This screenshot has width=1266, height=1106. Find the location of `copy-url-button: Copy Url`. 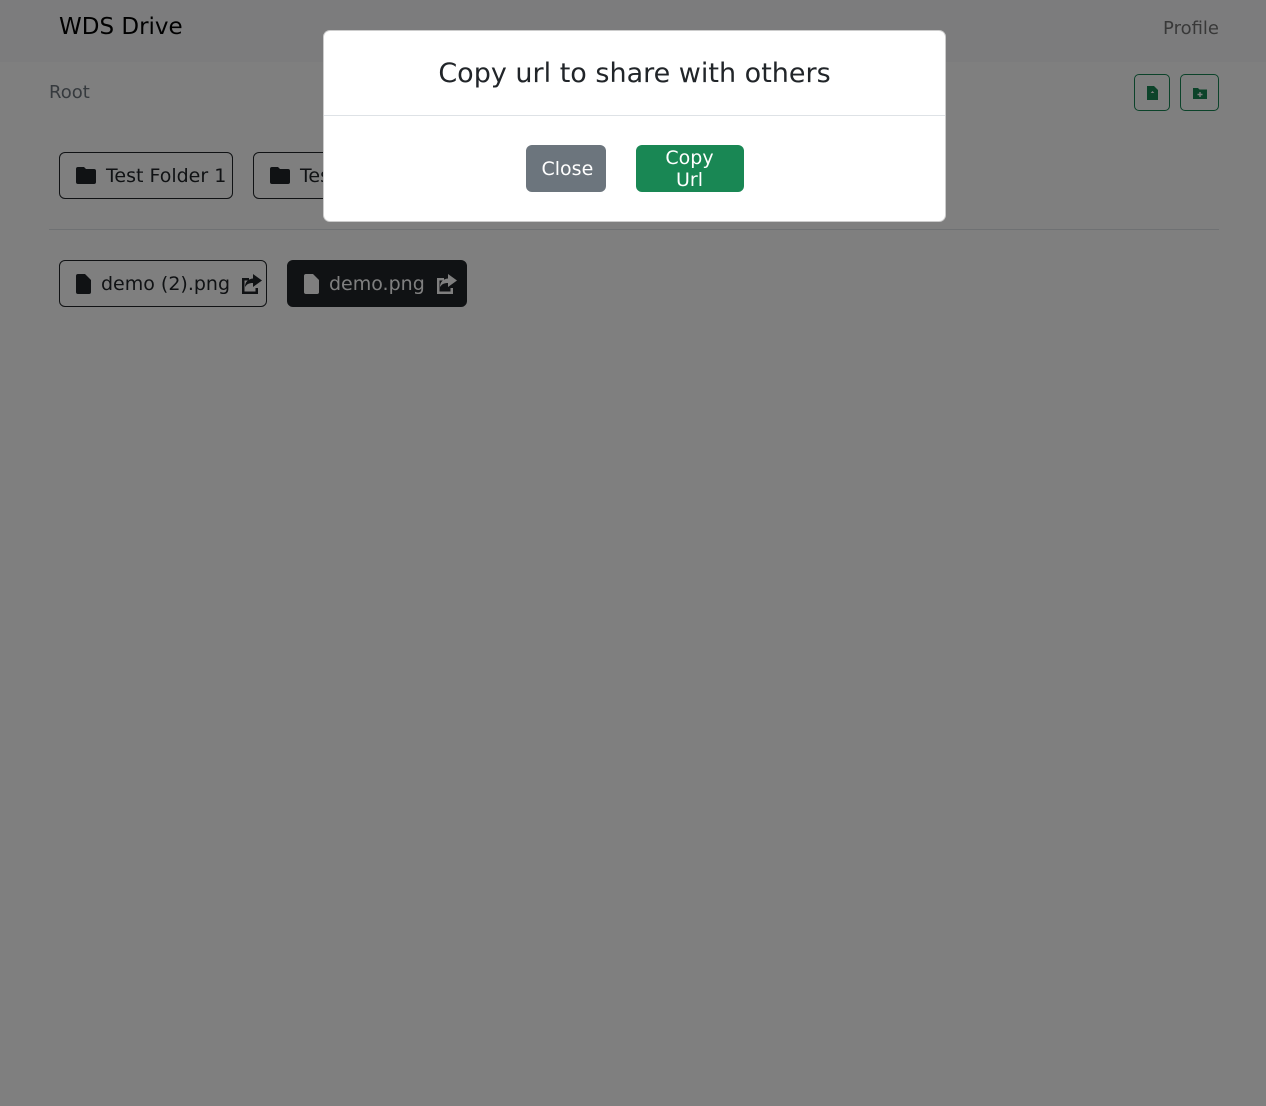

copy-url-button: Copy Url is located at coordinates (689, 168).